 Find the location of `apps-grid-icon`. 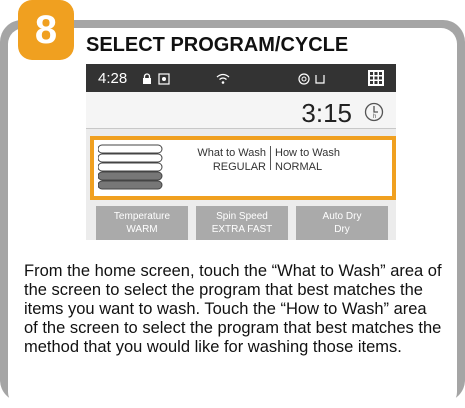

apps-grid-icon is located at coordinates (376, 78).